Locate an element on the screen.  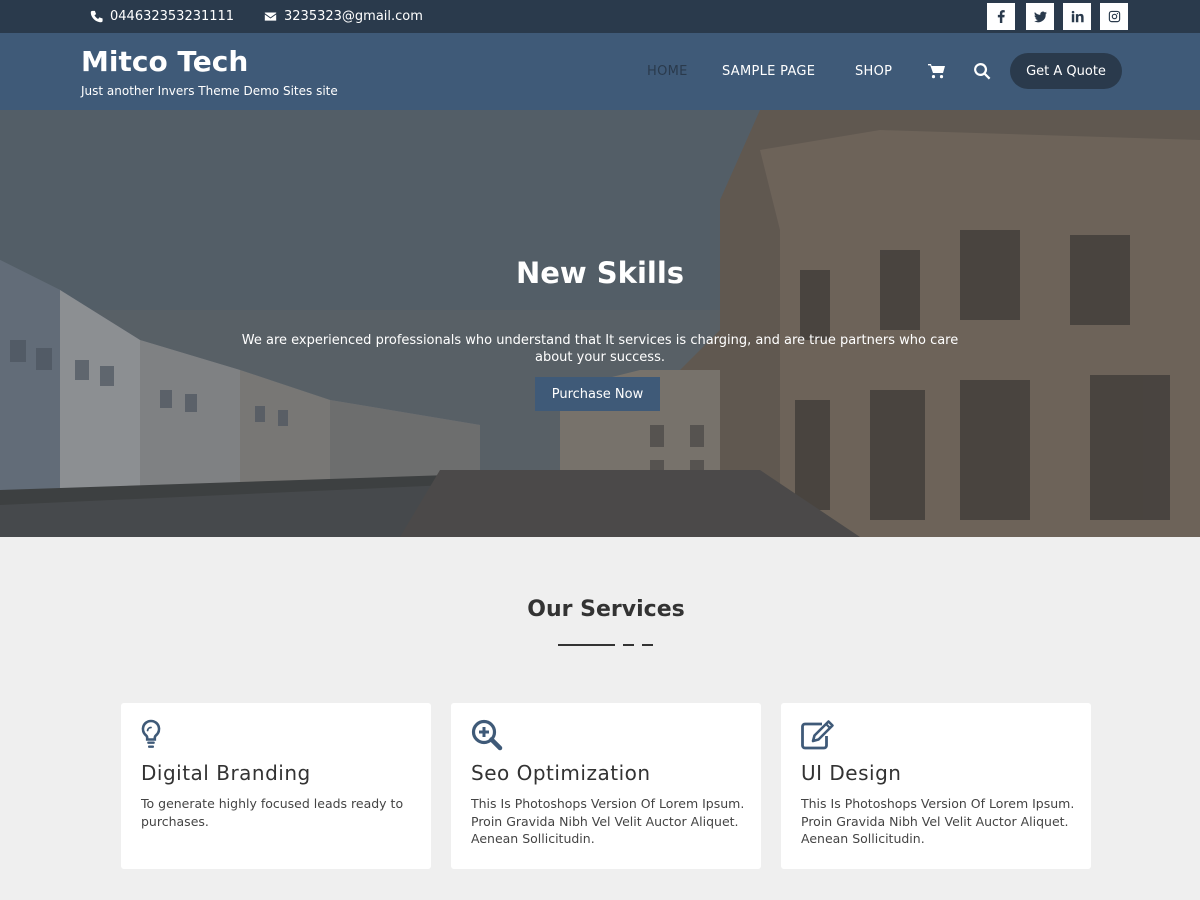
service-title: Seo Optimization is located at coordinates (561, 773).